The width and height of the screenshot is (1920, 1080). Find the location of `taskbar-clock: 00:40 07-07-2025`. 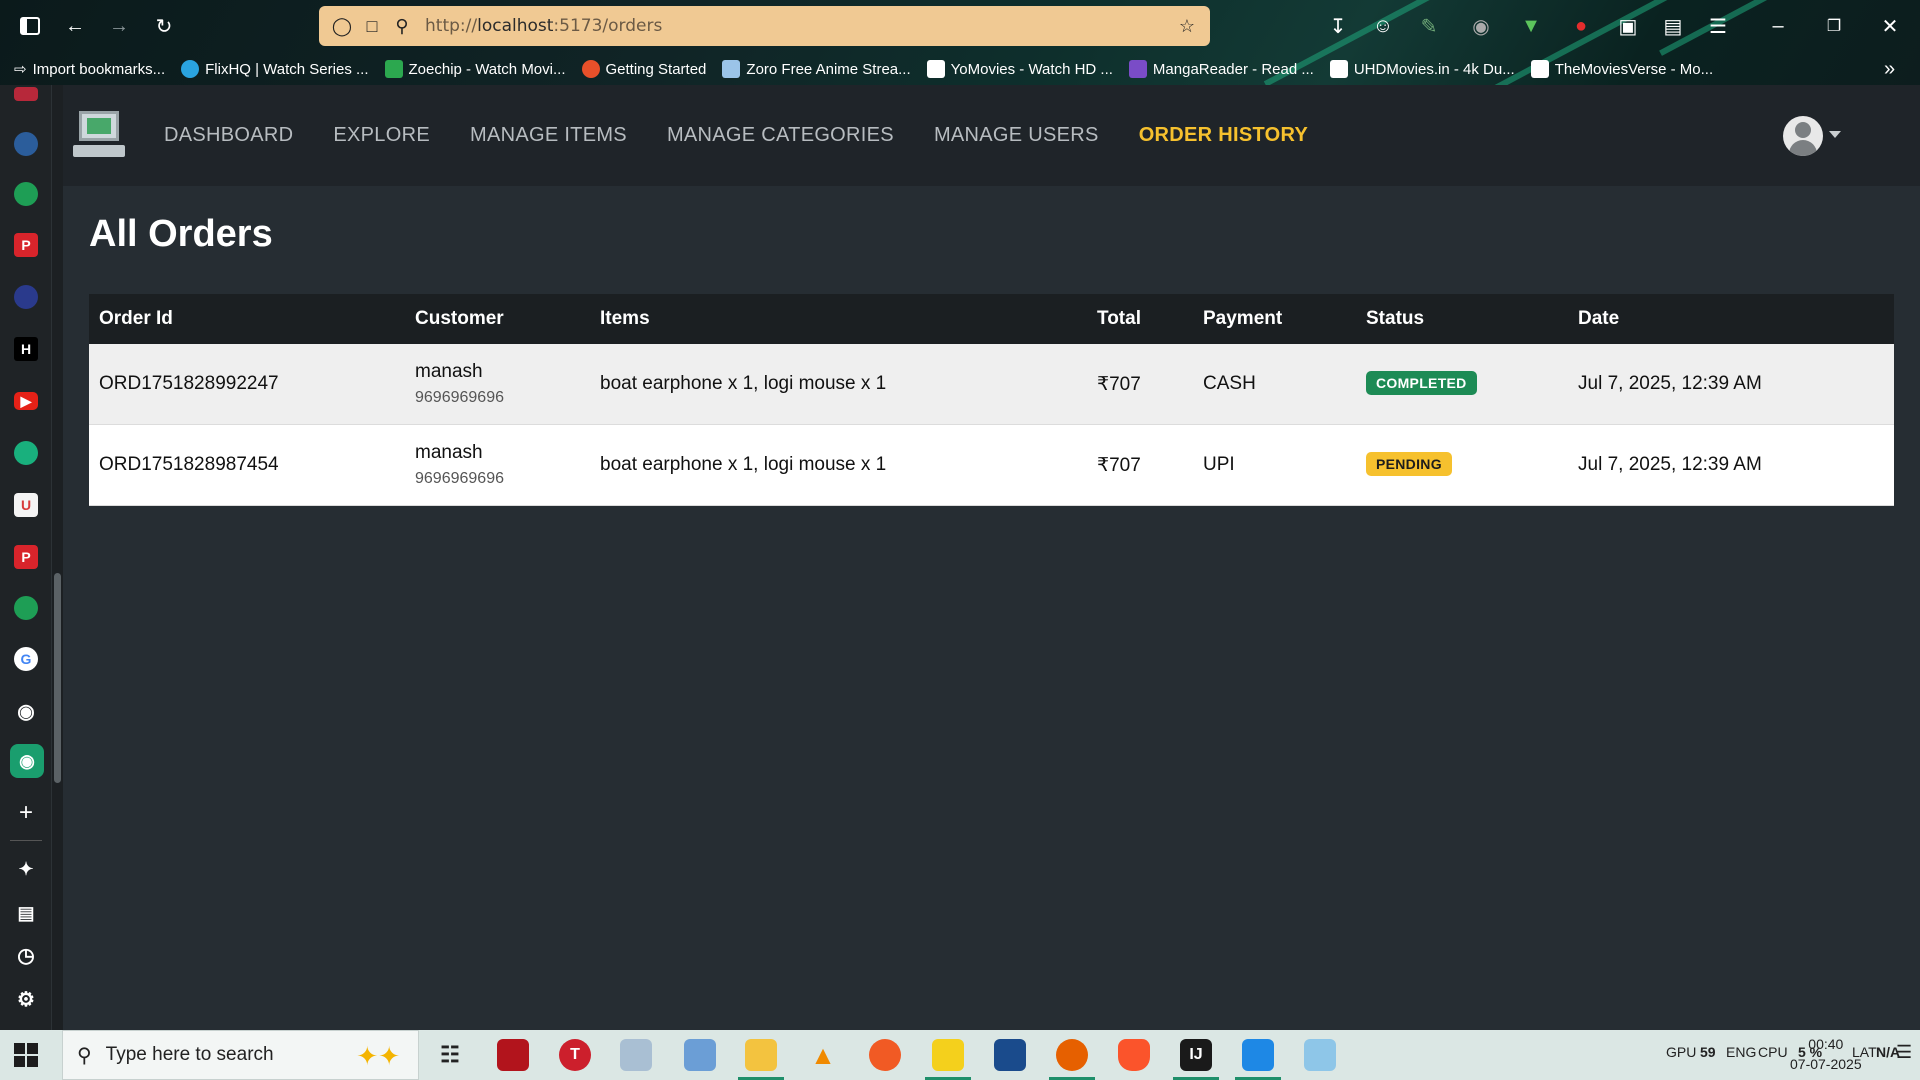

taskbar-clock: 00:40 07-07-2025 is located at coordinates (1826, 1054).